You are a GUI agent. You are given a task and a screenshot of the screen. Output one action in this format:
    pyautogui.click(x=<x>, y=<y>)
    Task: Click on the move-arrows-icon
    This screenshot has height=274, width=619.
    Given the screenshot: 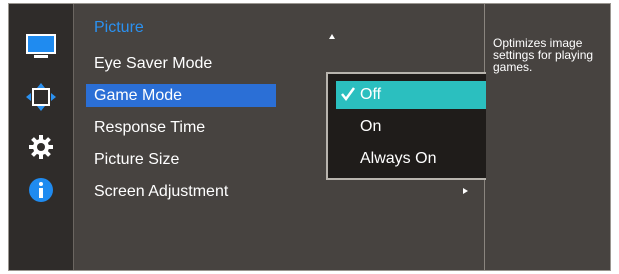 What is the action you would take?
    pyautogui.click(x=41, y=97)
    